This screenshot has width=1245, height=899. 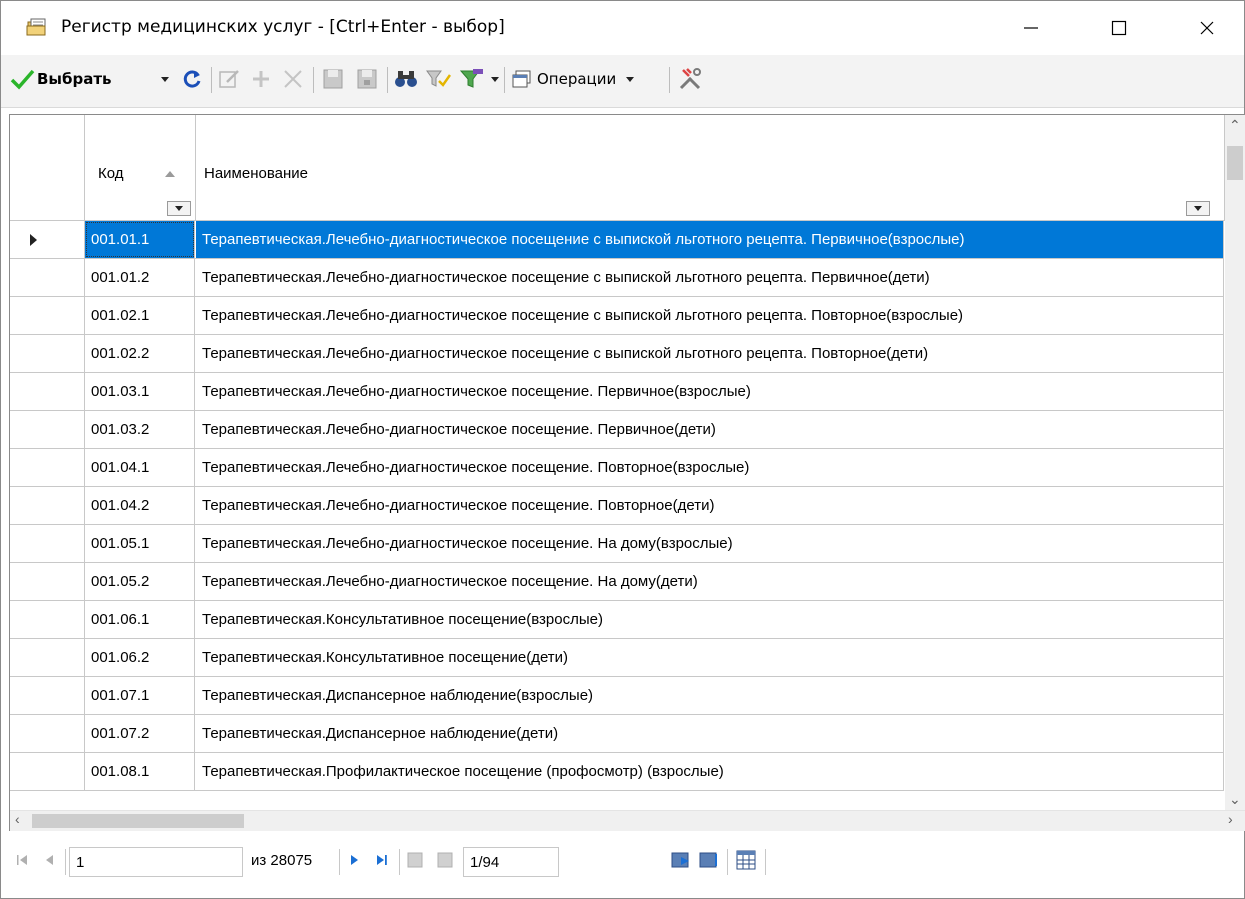 What do you see at coordinates (382, 860) in the screenshot?
I see `last-record-button` at bounding box center [382, 860].